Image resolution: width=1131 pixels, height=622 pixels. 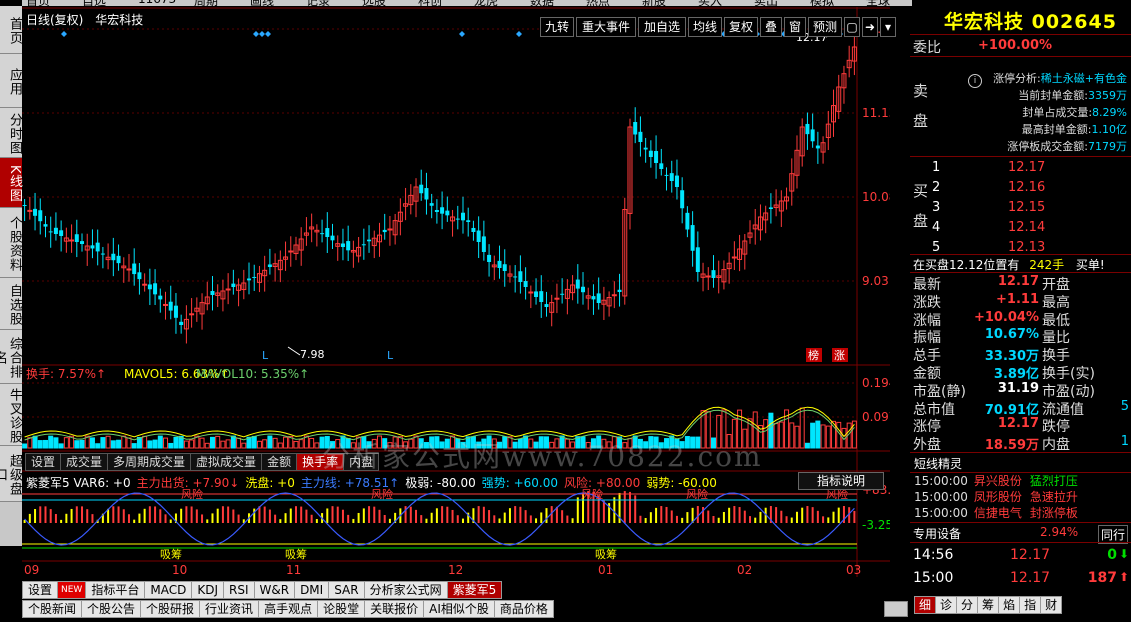 I want to click on top-menu-item: 11673, so click(x=157, y=3).